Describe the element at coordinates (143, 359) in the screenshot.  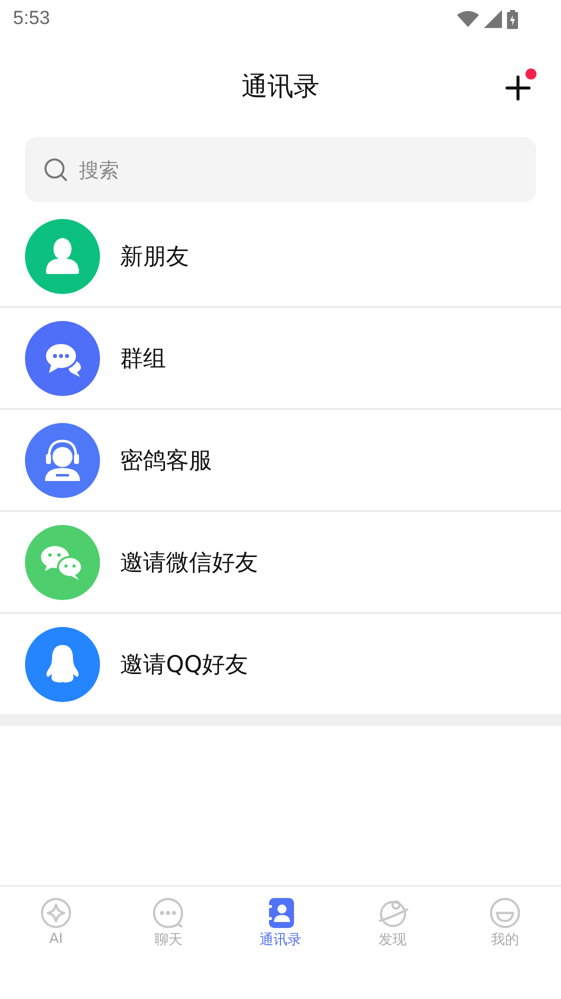
I see `contact-label: 群组` at that location.